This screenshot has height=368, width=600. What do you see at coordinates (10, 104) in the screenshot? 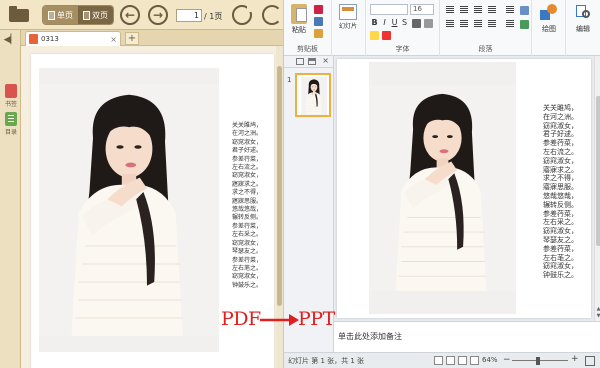
I see `bookmark-label: 书签` at bounding box center [10, 104].